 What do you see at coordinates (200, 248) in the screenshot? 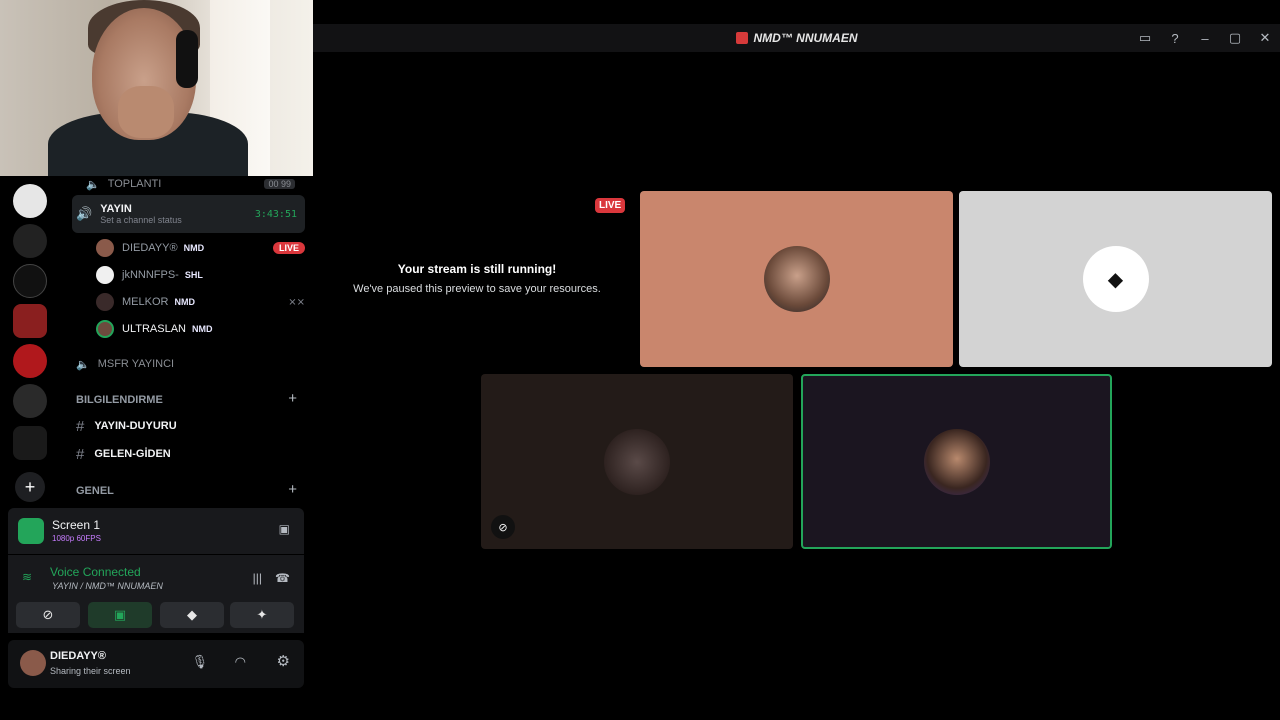
I see `voice-user: DIEDAYY® NMD LIVE` at bounding box center [200, 248].